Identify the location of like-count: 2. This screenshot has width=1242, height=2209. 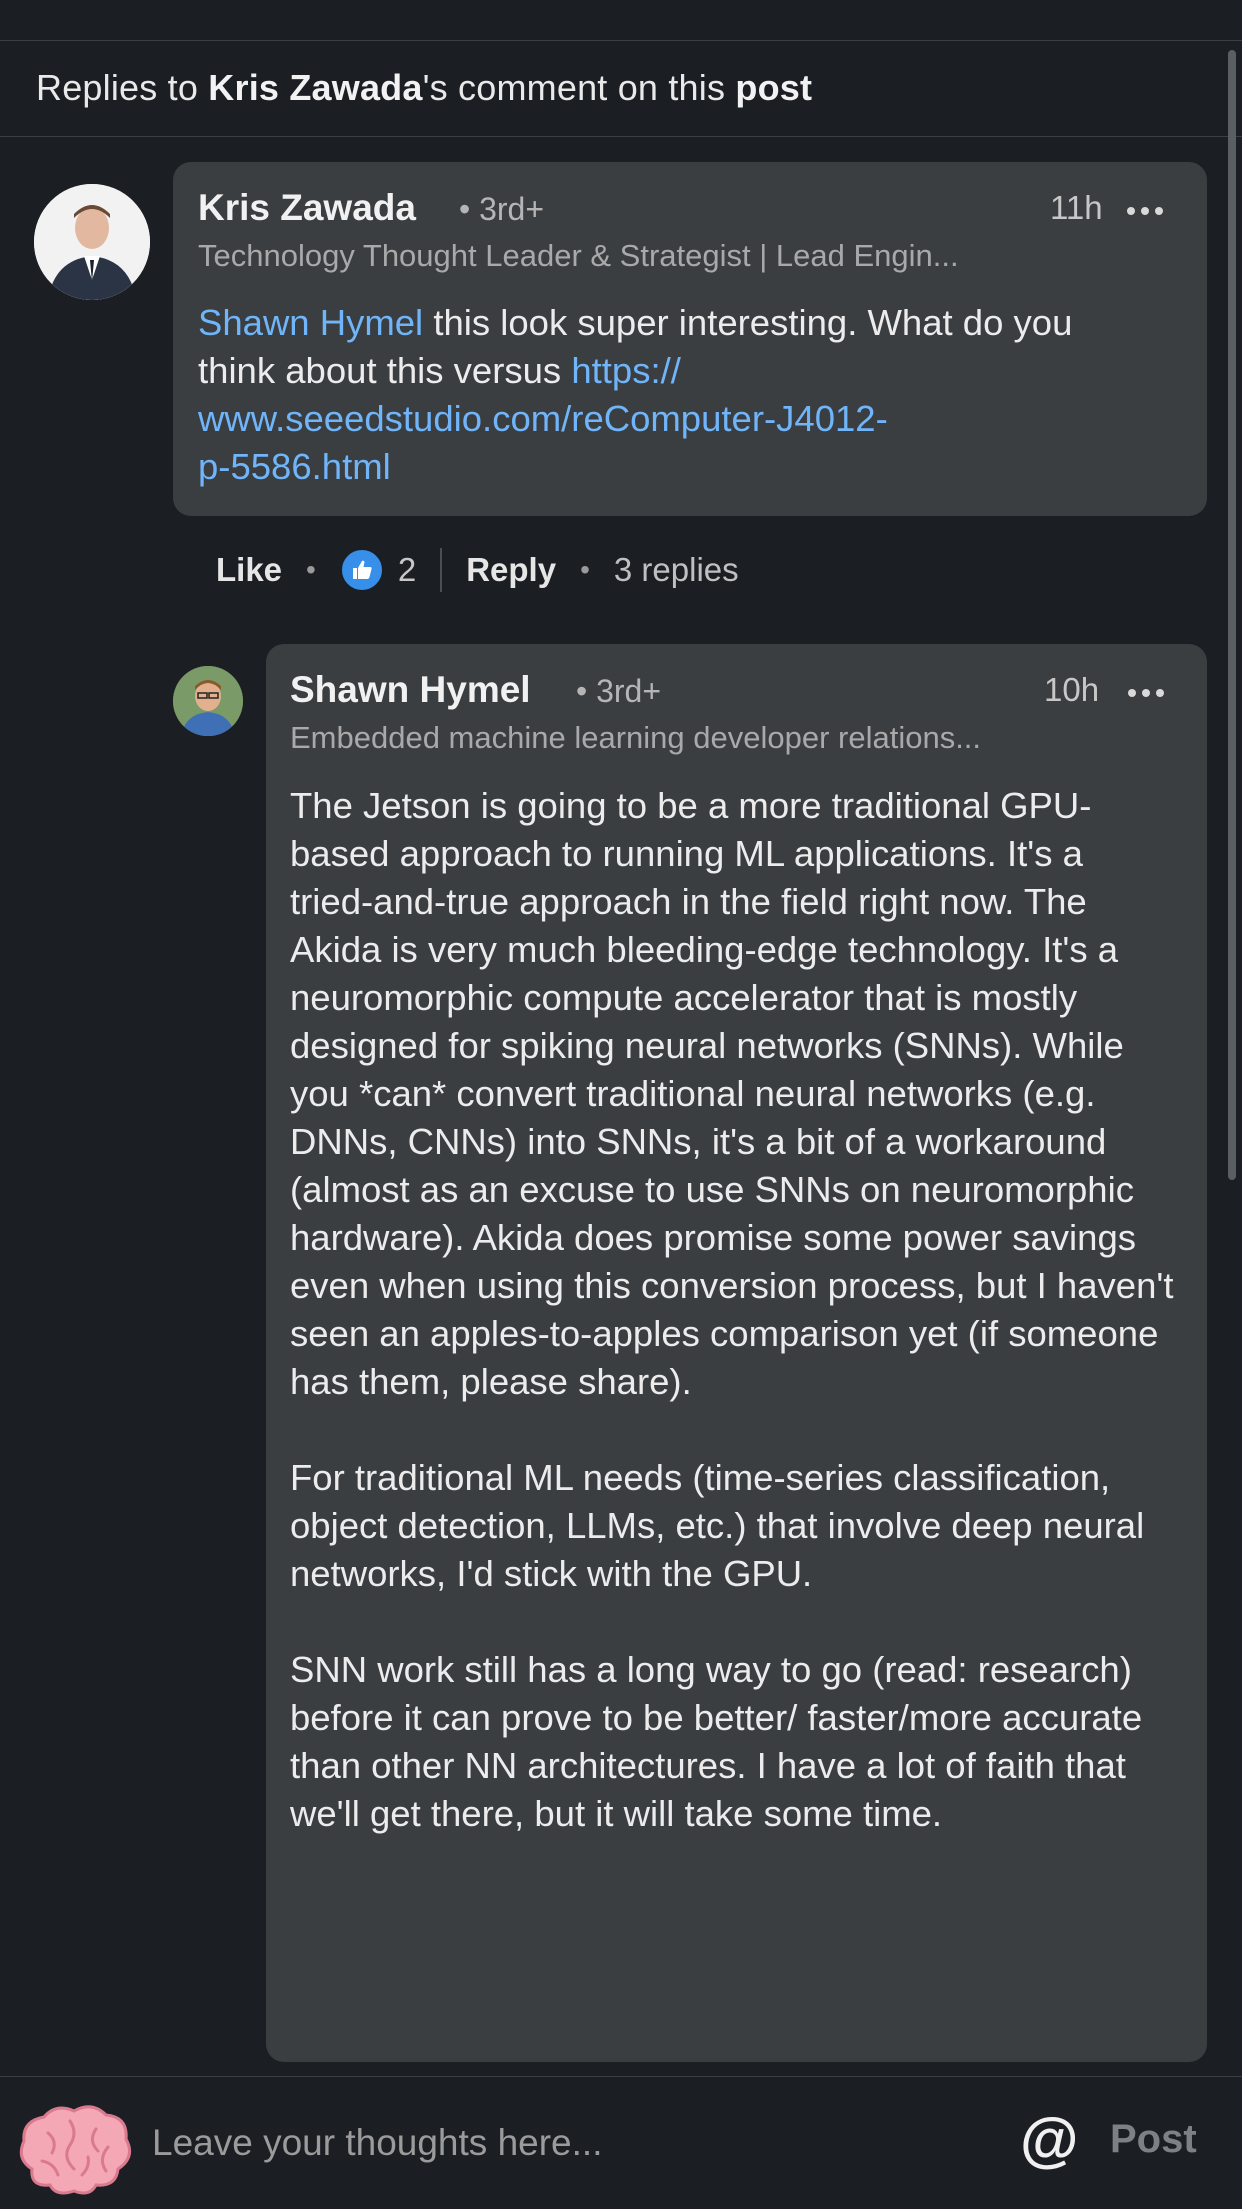
(407, 570).